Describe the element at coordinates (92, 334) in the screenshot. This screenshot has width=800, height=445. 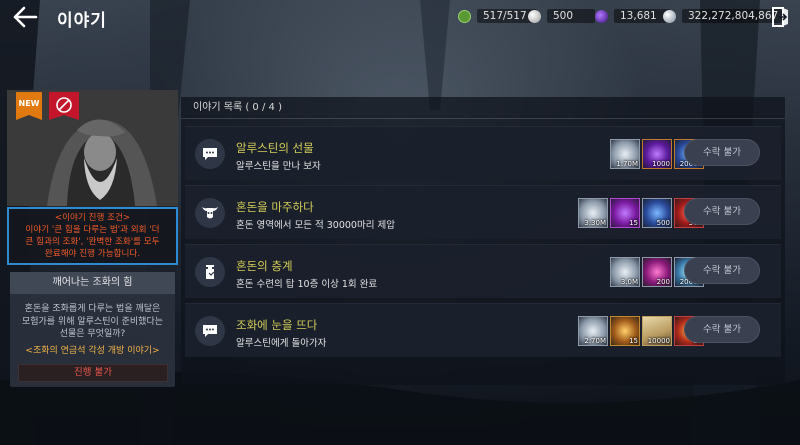
I see `story-desc-line: 선물은 무엇일까?` at that location.